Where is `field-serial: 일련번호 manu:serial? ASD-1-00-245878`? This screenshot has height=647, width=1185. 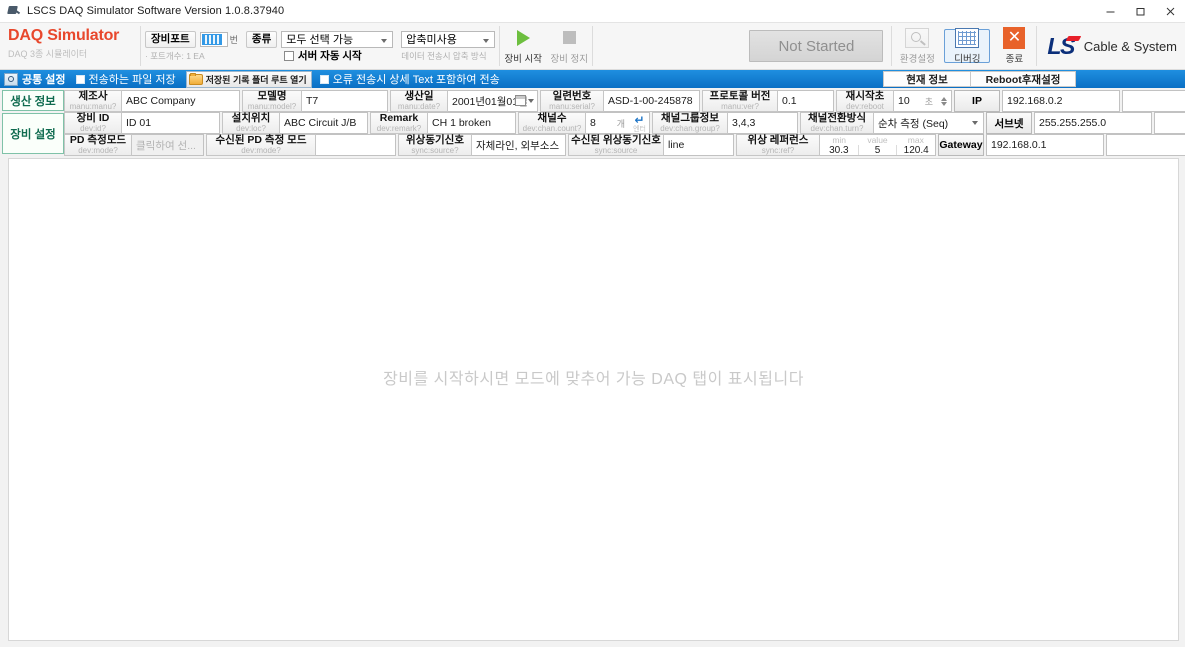
field-serial: 일련번호 manu:serial? ASD-1-00-245878 is located at coordinates (620, 101).